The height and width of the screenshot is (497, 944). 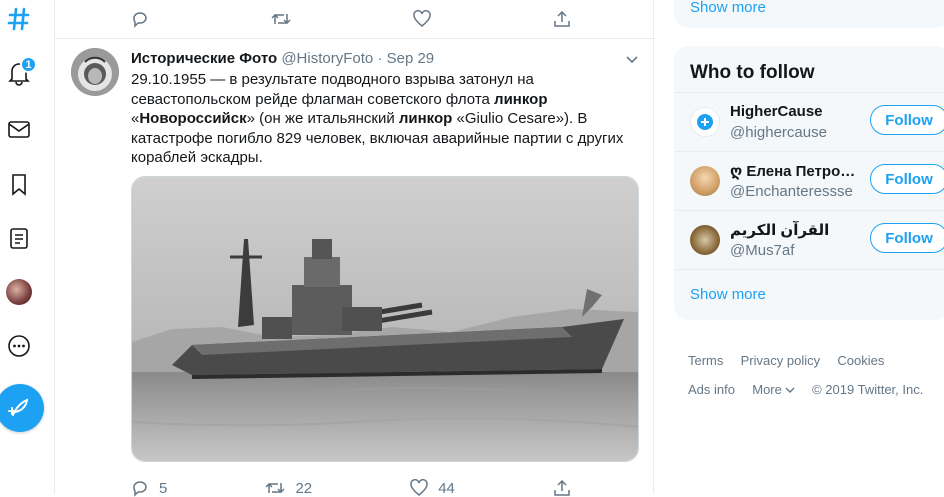 I want to click on follow-suggestion-row: HigherCause @highercause Follow, so click(x=809, y=121).